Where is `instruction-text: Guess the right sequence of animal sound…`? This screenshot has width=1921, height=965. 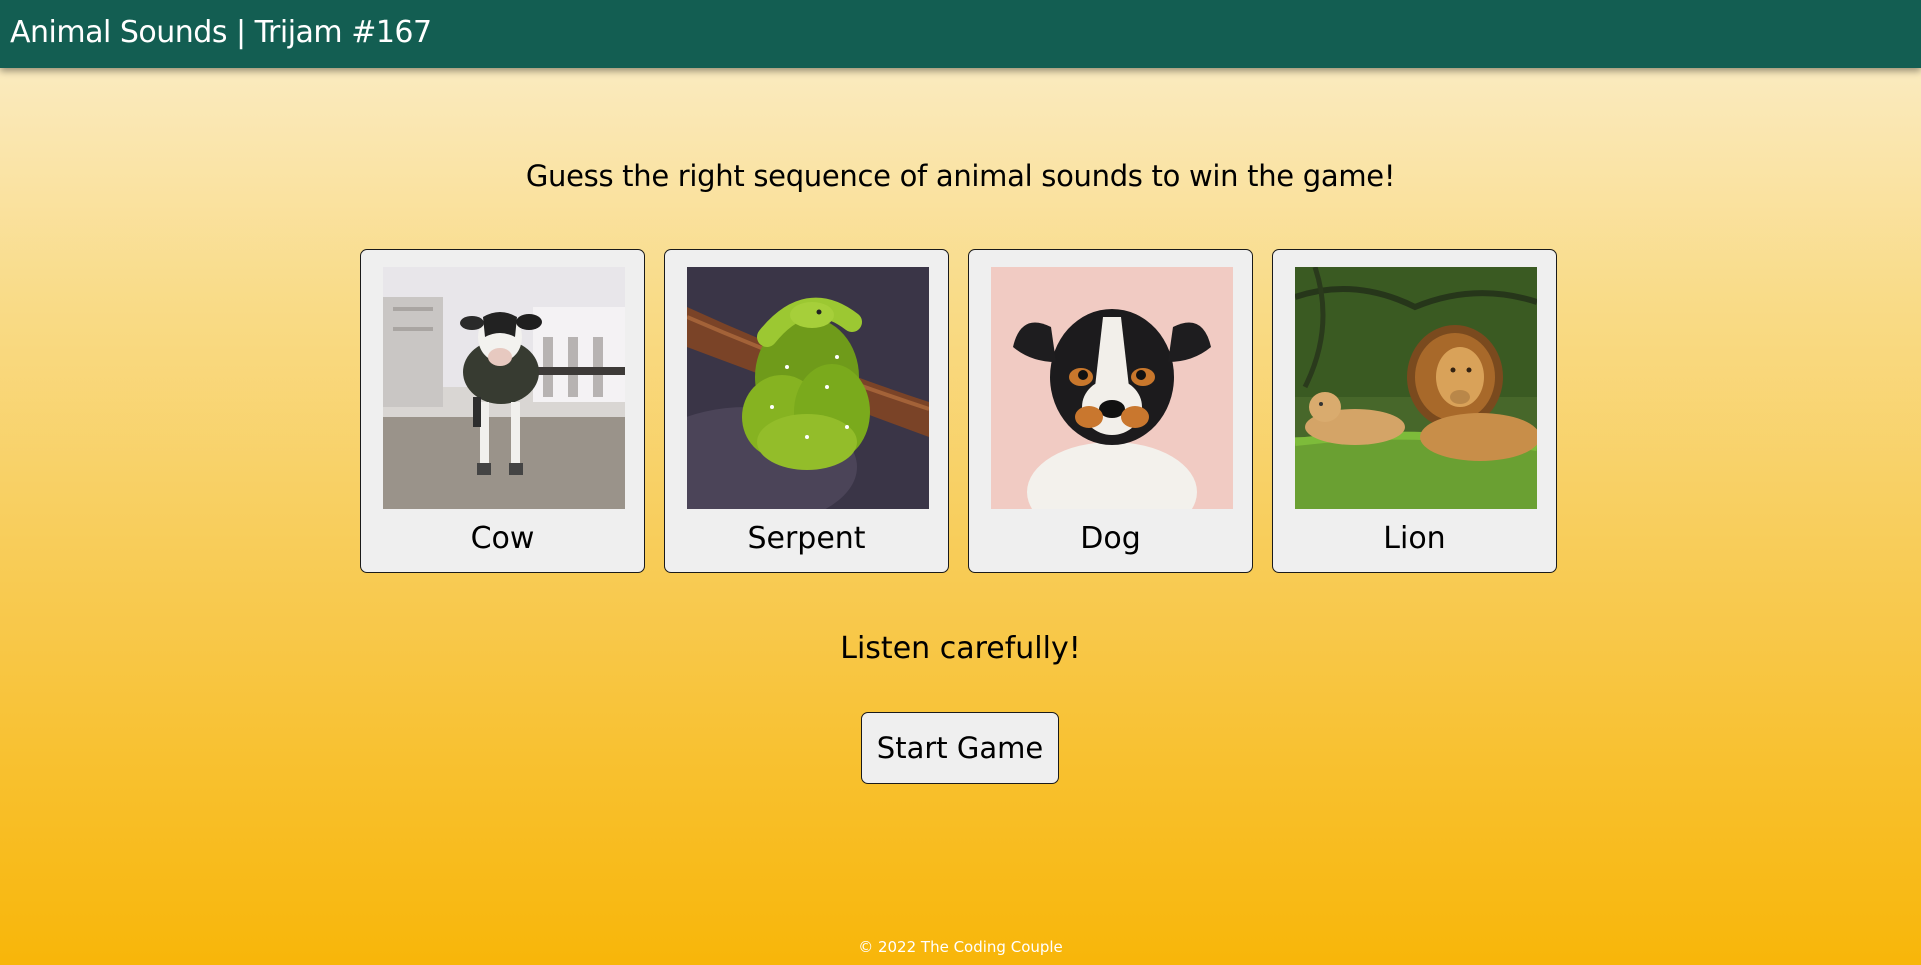
instruction-text: Guess the right sequence of animal sound… is located at coordinates (960, 176).